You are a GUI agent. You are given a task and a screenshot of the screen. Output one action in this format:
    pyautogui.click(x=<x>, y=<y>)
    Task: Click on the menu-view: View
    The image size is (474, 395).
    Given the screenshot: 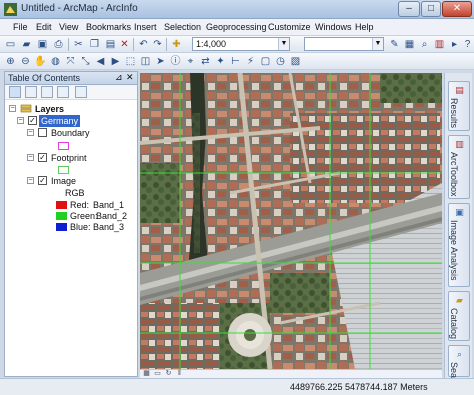 What is the action you would take?
    pyautogui.click(x=68, y=27)
    